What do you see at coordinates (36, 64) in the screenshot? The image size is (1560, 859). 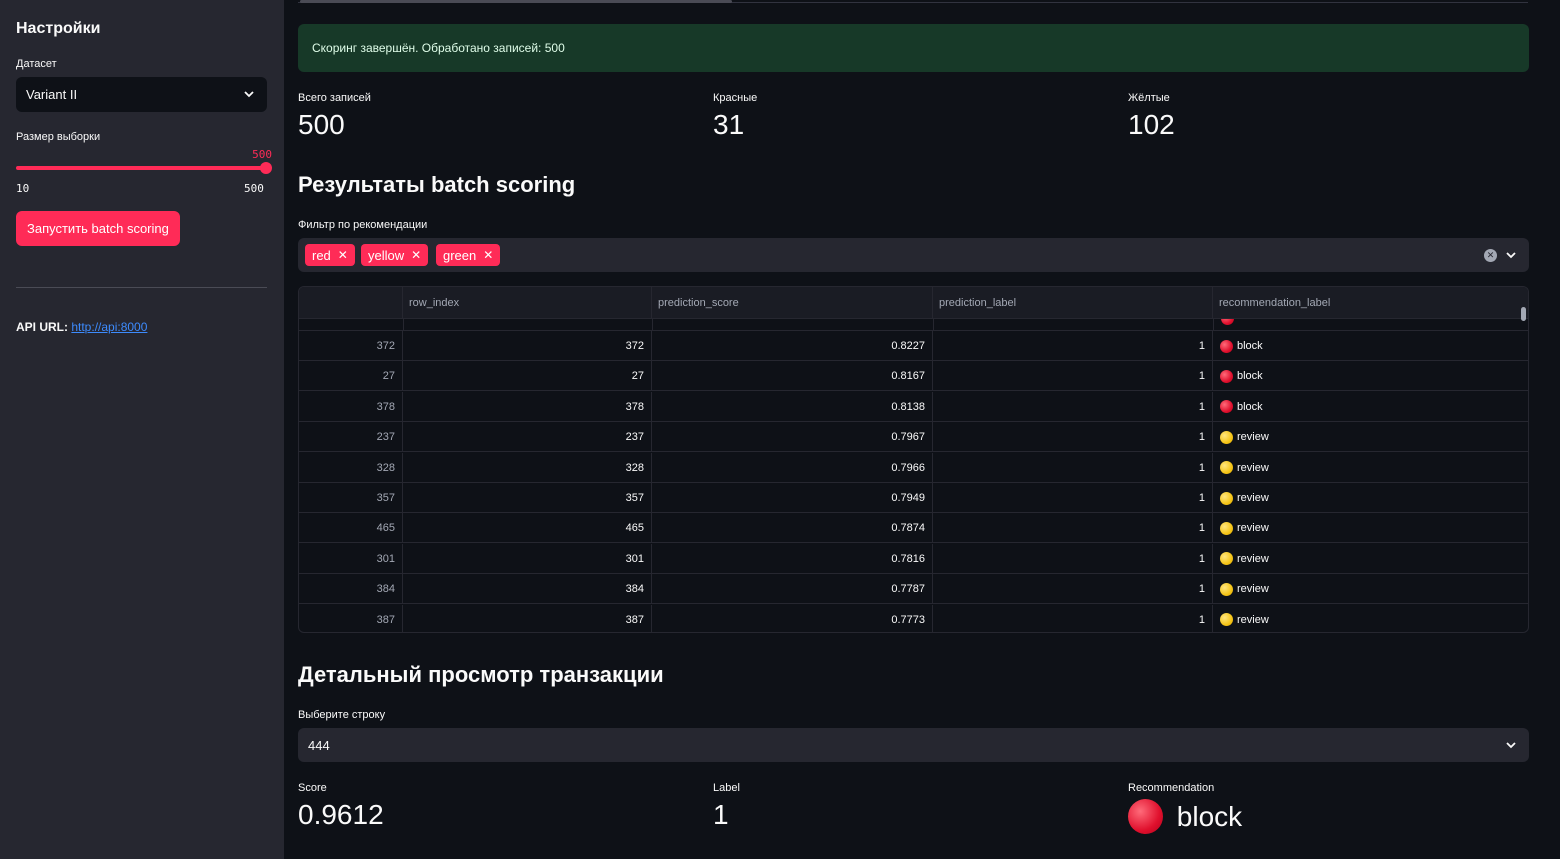 I see `dataset-label: Датасет` at bounding box center [36, 64].